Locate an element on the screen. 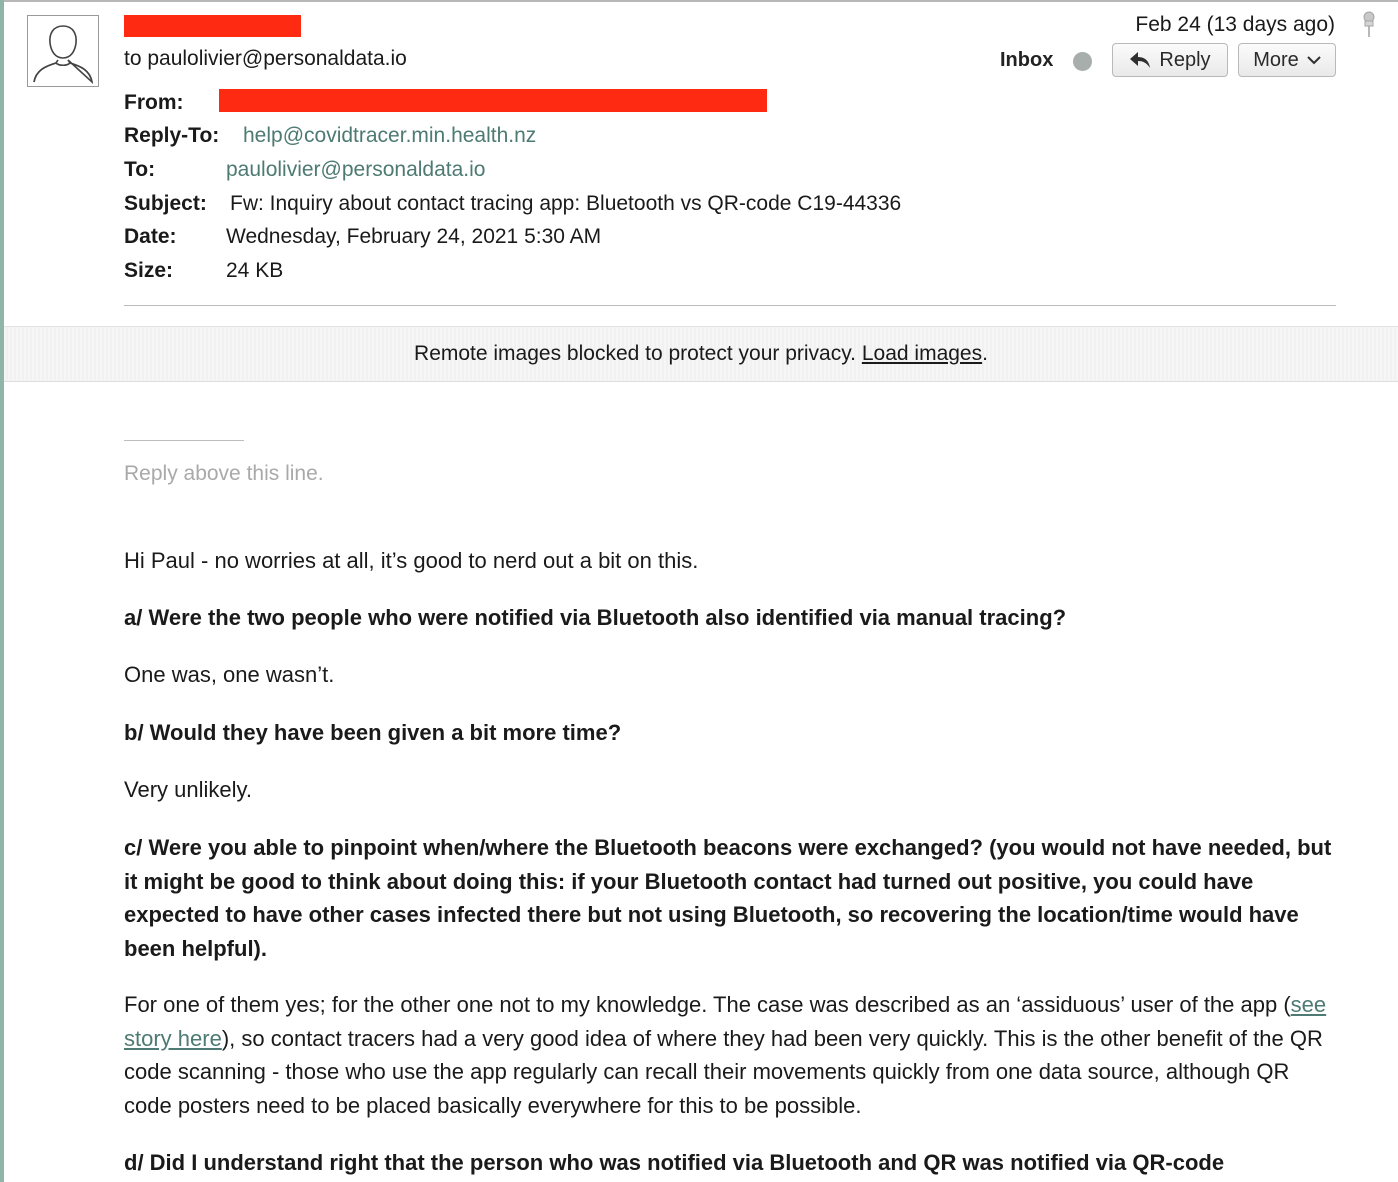 Image resolution: width=1398 pixels, height=1182 pixels. more-button-label: More is located at coordinates (1276, 59).